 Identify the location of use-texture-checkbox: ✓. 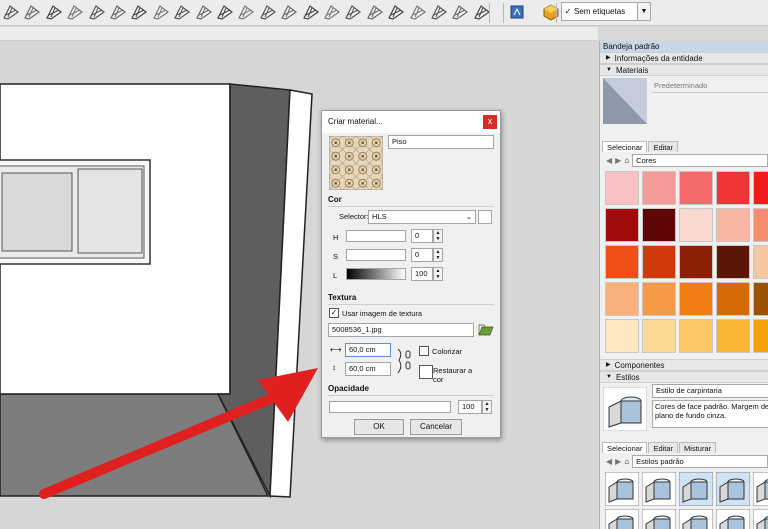
(334, 313).